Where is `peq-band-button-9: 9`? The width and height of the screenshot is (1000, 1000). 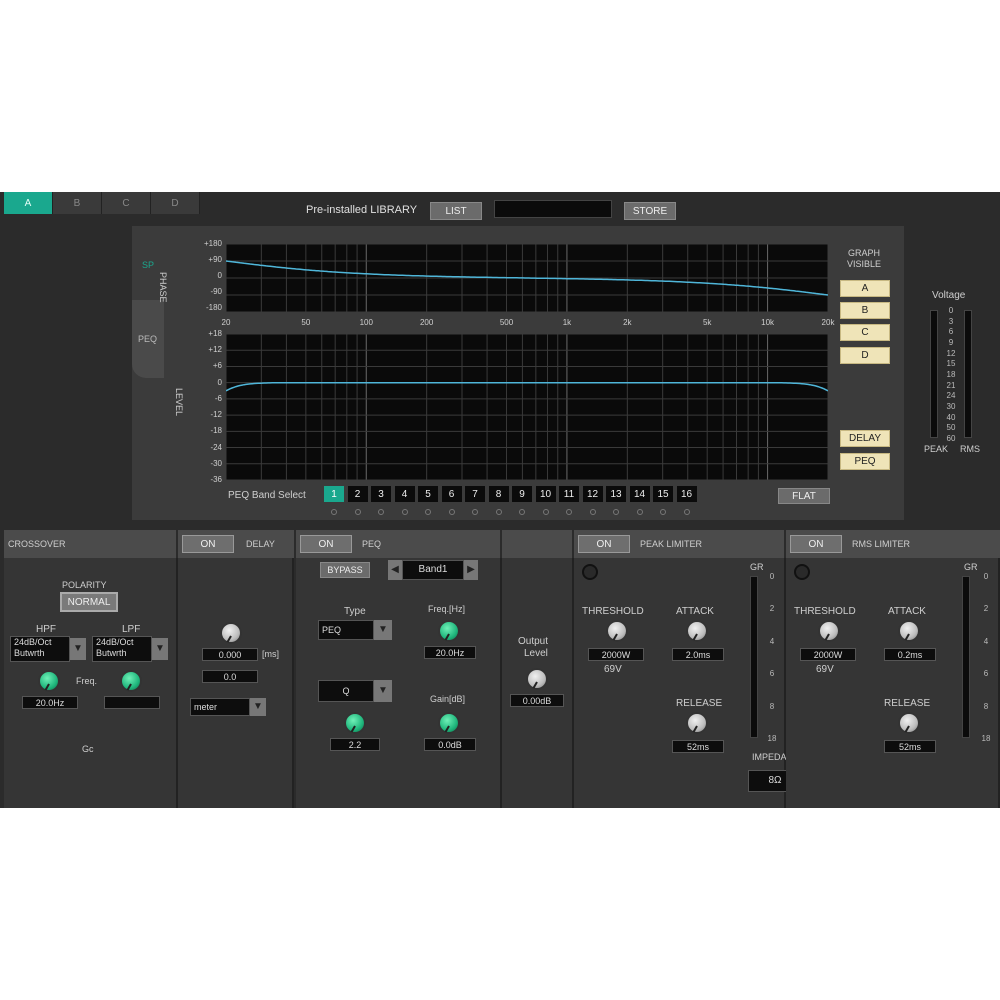
peq-band-button-9: 9 is located at coordinates (522, 494).